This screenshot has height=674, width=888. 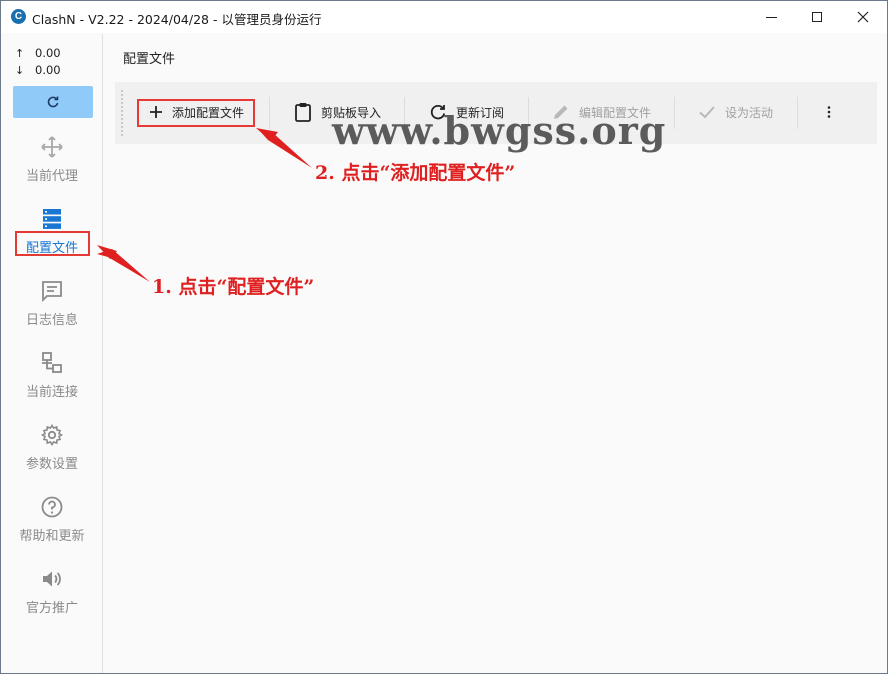 I want to click on maximize-icon, so click(x=817, y=17).